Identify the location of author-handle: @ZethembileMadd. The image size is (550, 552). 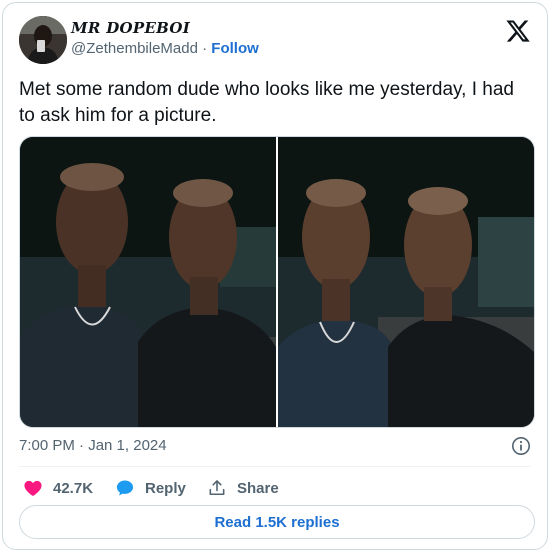
(134, 48).